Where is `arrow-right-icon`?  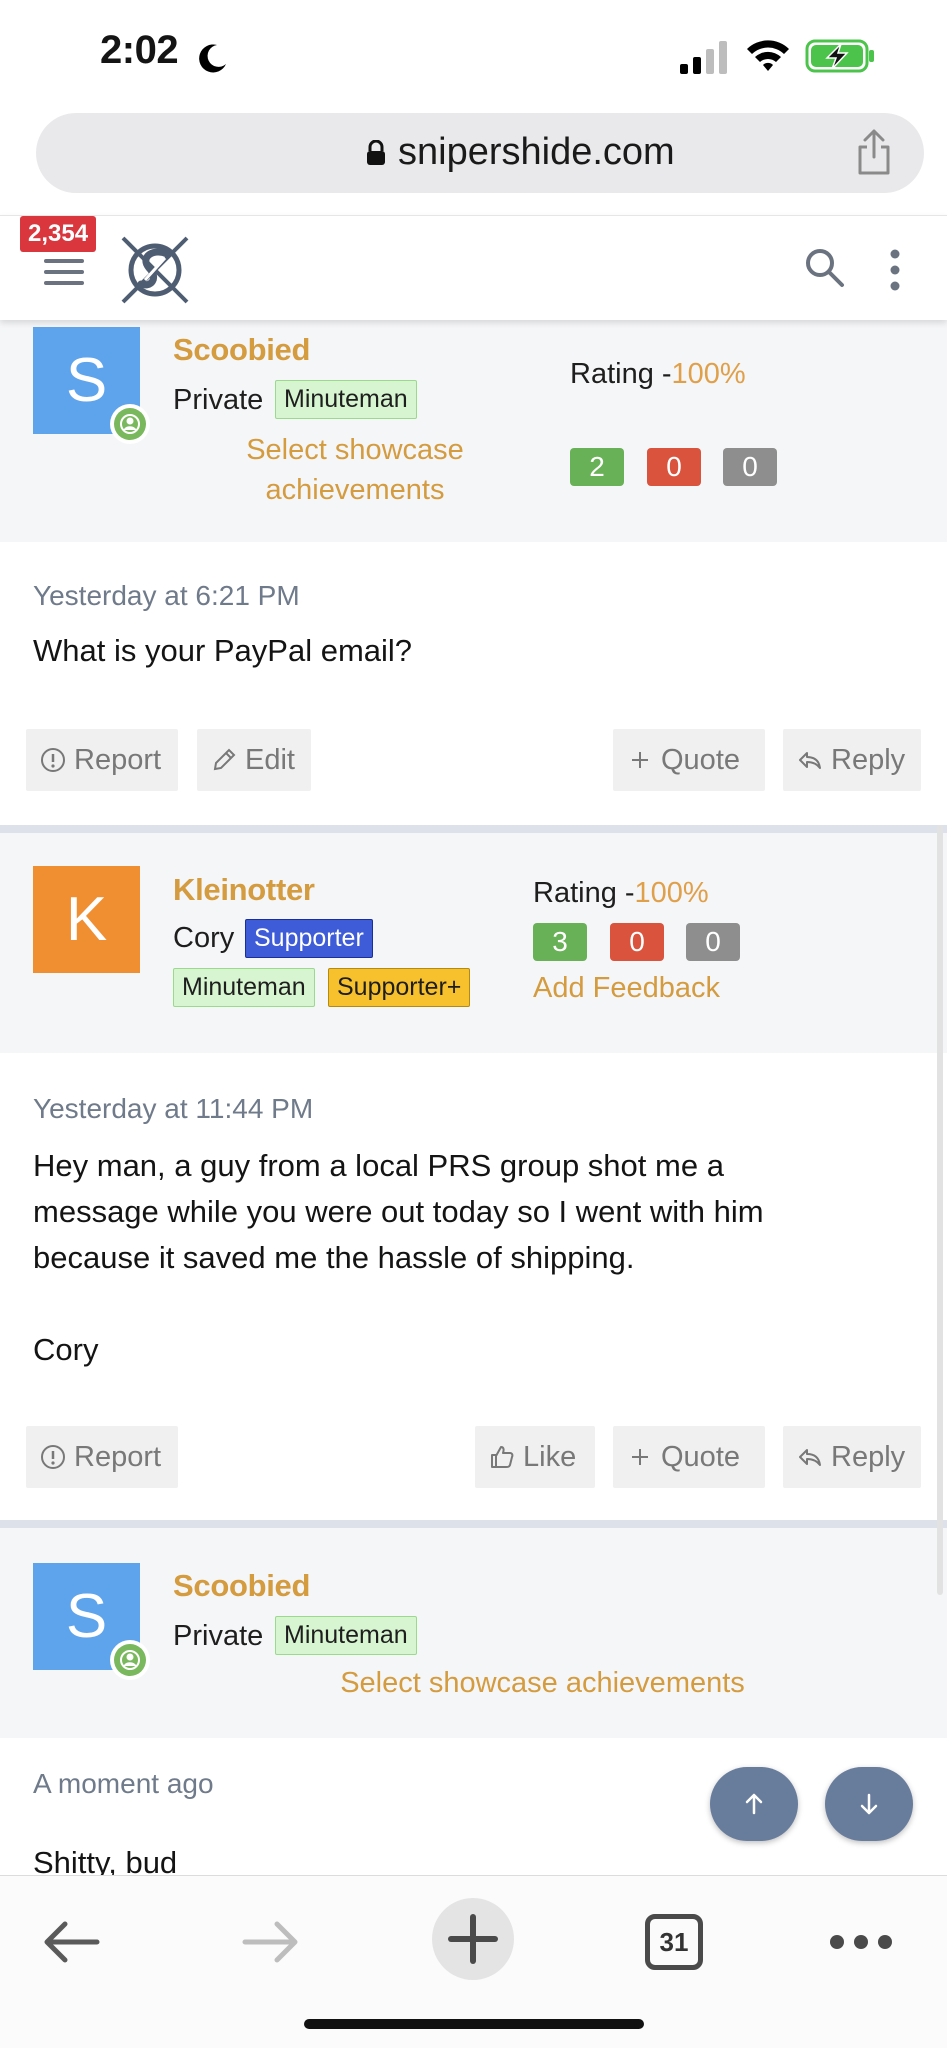
arrow-right-icon is located at coordinates (270, 1942).